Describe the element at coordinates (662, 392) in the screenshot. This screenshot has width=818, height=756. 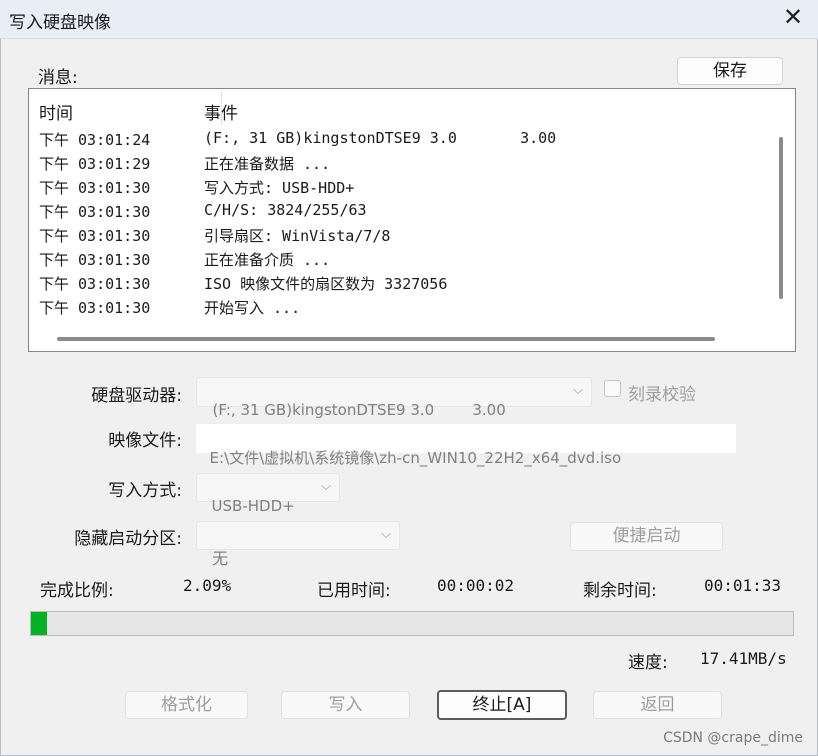
I see `verify-label: 刻录校验` at that location.